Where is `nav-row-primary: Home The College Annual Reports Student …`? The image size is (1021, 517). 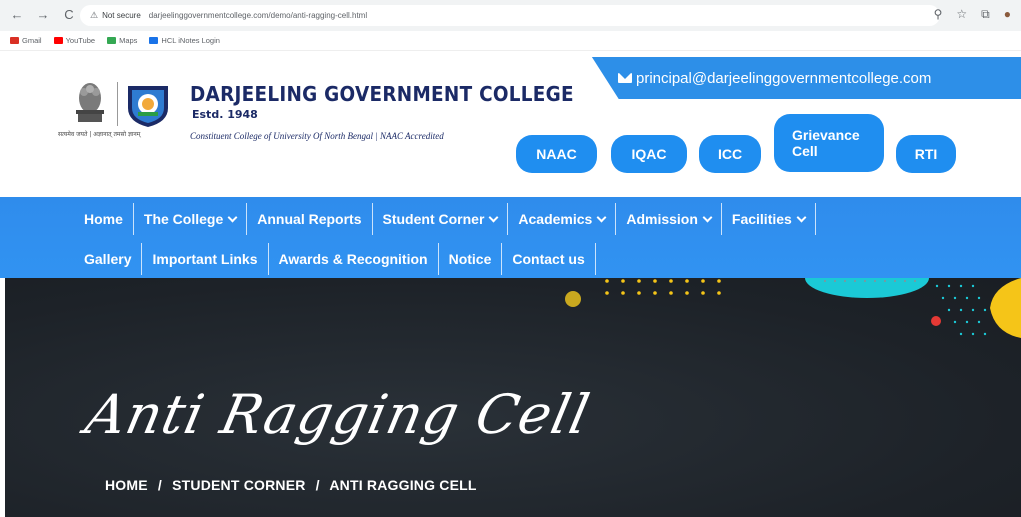
nav-row-primary: Home The College Annual Reports Student … is located at coordinates (445, 219).